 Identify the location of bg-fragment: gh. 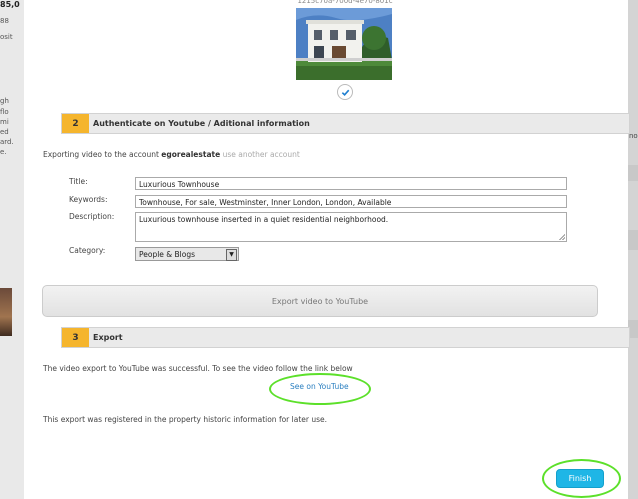
(4, 101).